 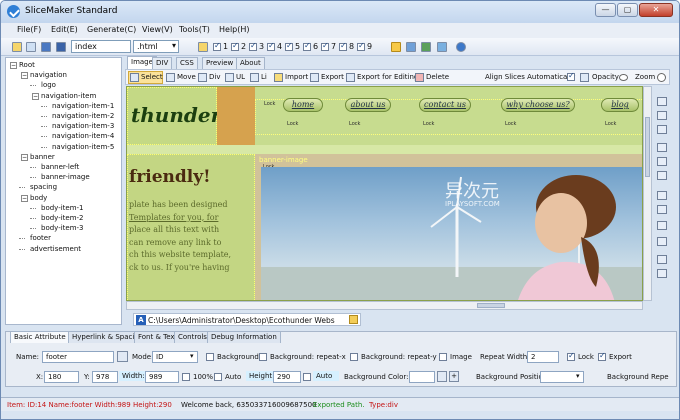 I want to click on div-tool: Div, so click(x=214, y=77).